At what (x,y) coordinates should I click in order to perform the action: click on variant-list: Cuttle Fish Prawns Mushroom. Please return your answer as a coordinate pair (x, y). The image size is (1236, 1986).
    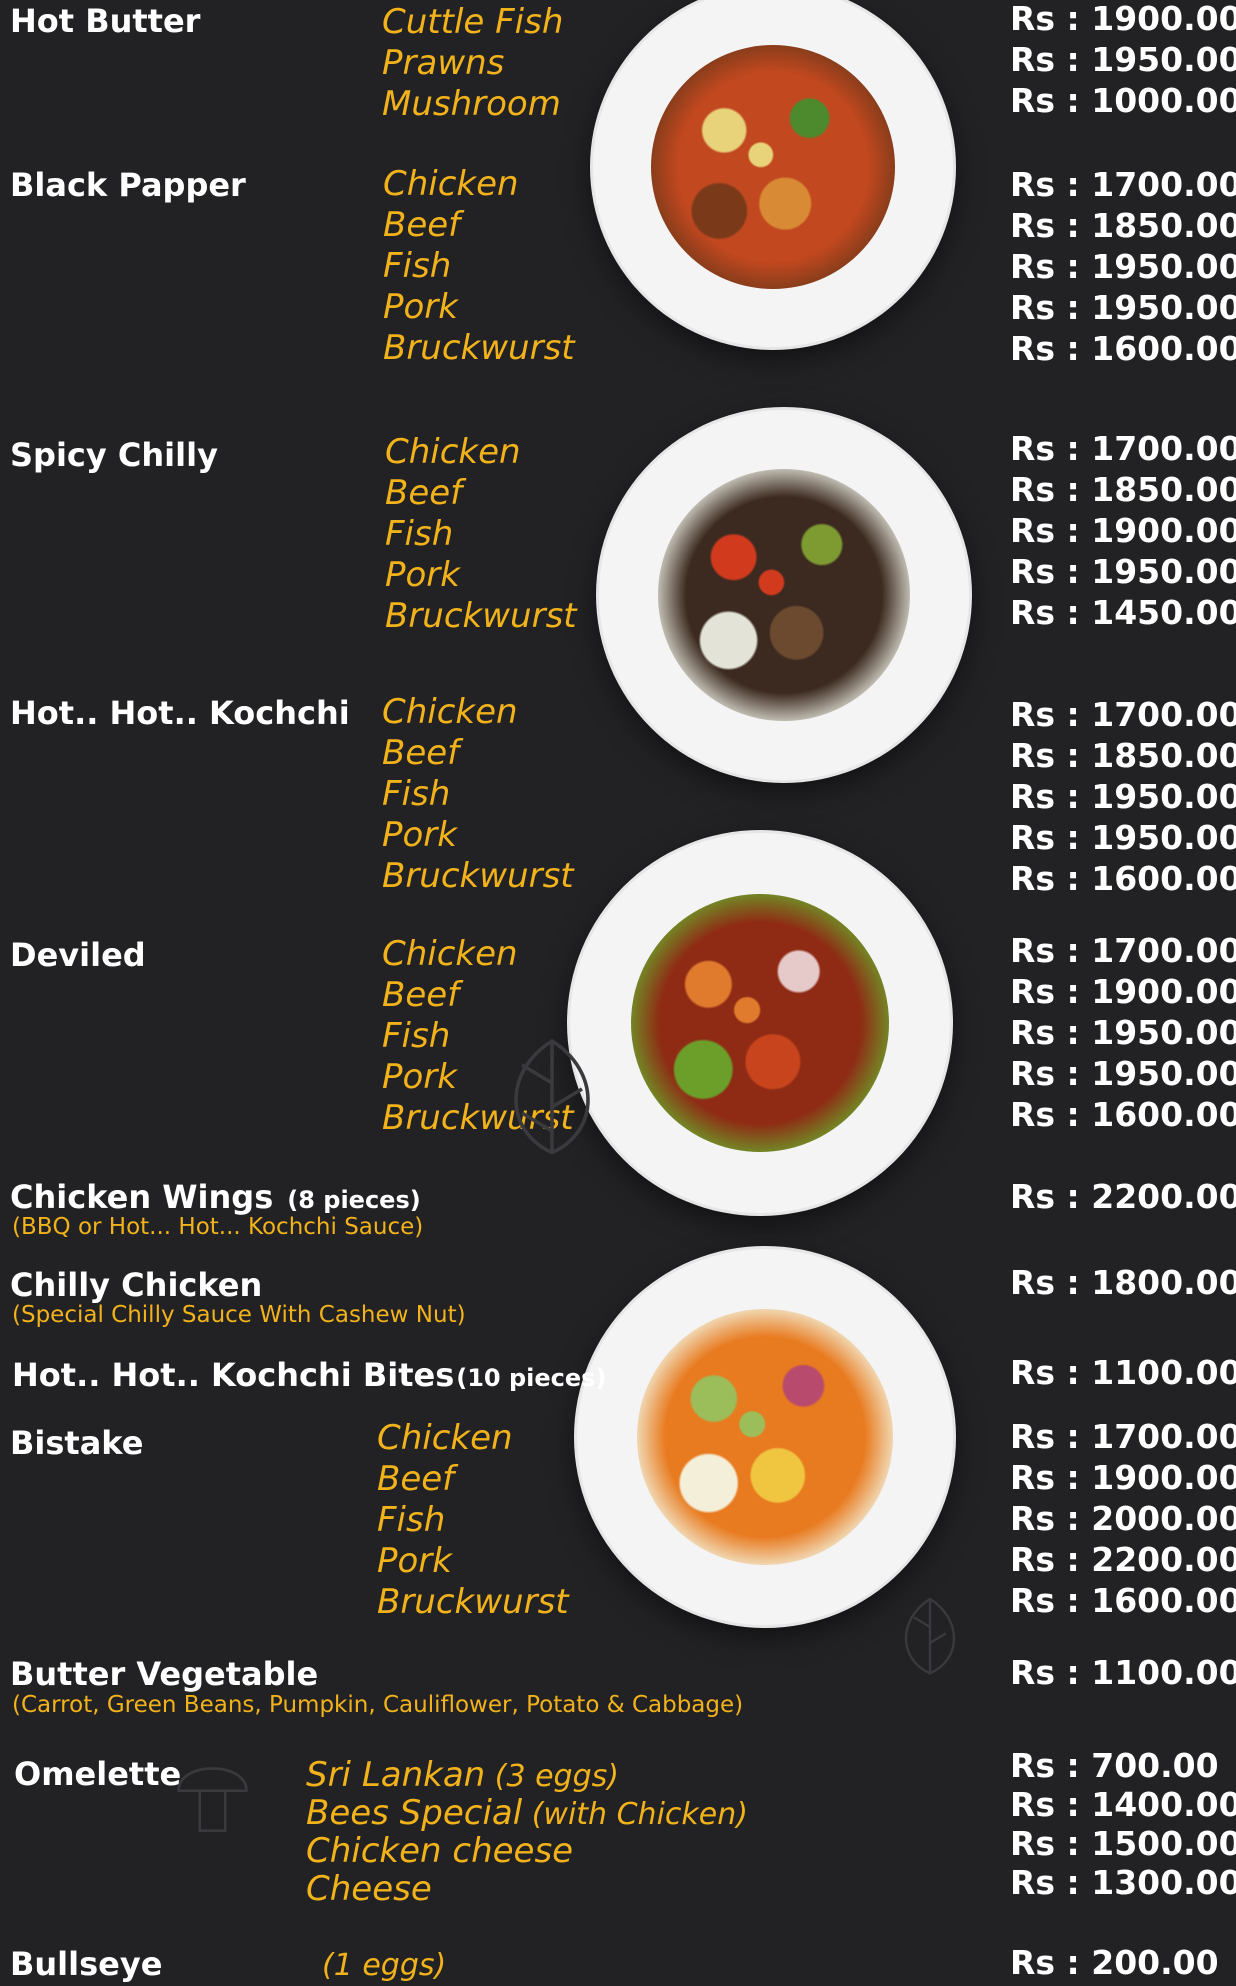
    Looking at the image, I should click on (472, 63).